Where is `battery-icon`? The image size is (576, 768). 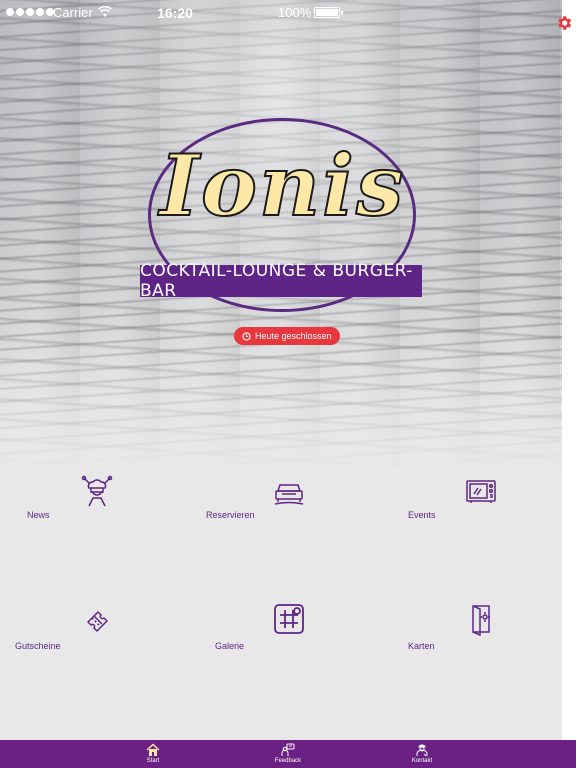
battery-icon is located at coordinates (328, 12).